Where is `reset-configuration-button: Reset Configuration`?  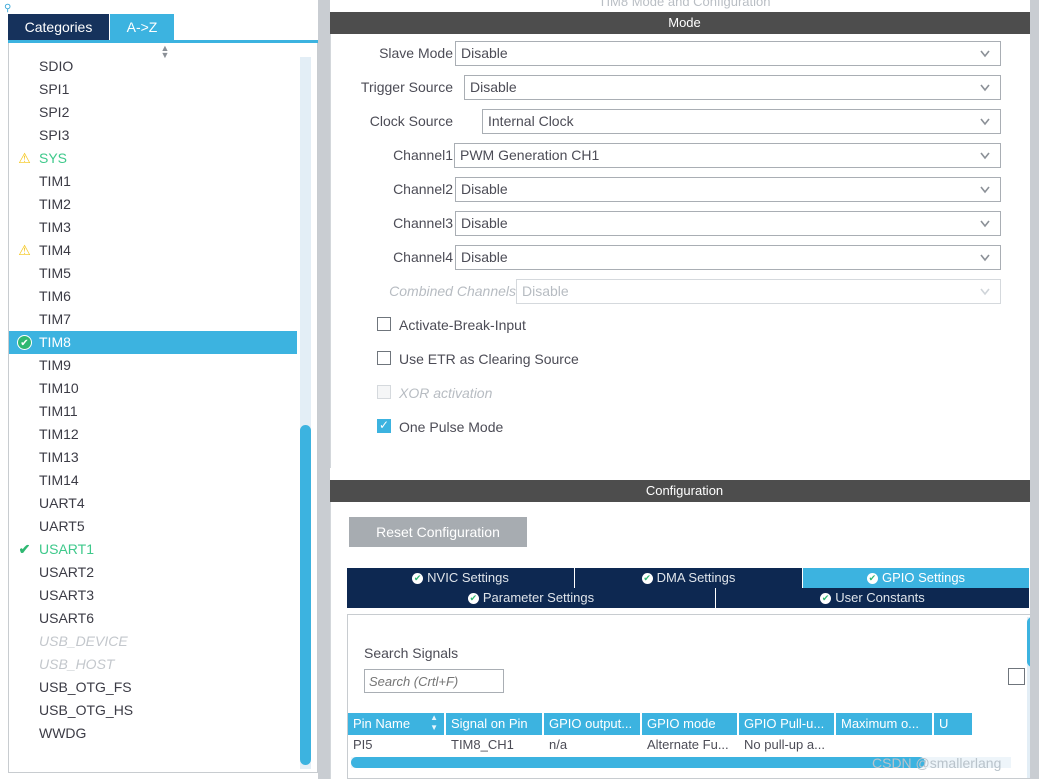
reset-configuration-button: Reset Configuration is located at coordinates (438, 532).